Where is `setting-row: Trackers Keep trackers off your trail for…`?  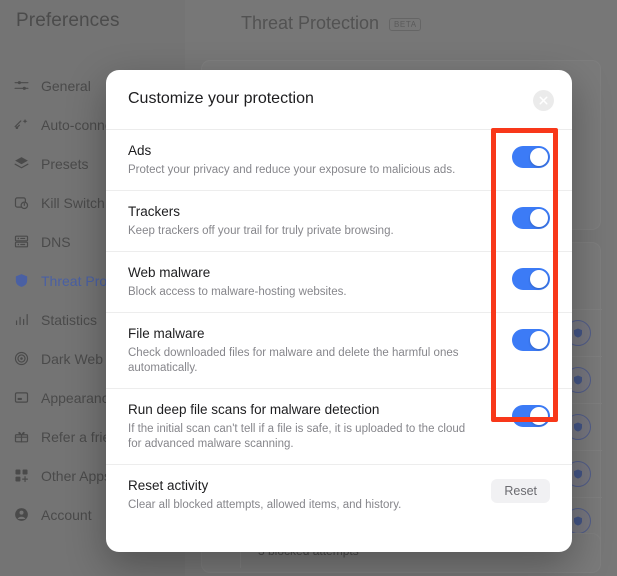 setting-row: Trackers Keep trackers off your trail for… is located at coordinates (339, 221).